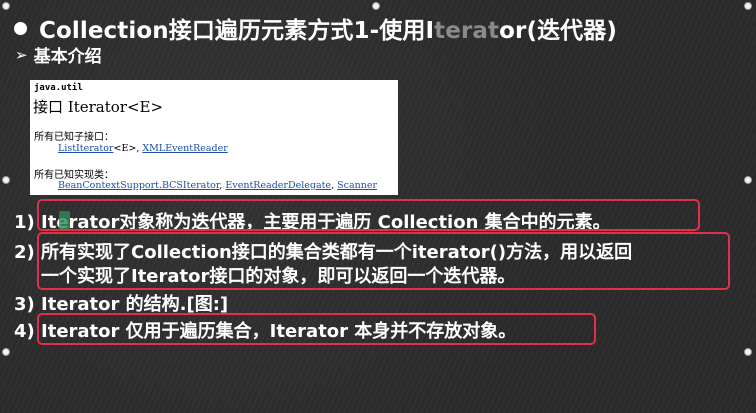  Describe the element at coordinates (58, 88) in the screenshot. I see `package-name: java.util` at that location.